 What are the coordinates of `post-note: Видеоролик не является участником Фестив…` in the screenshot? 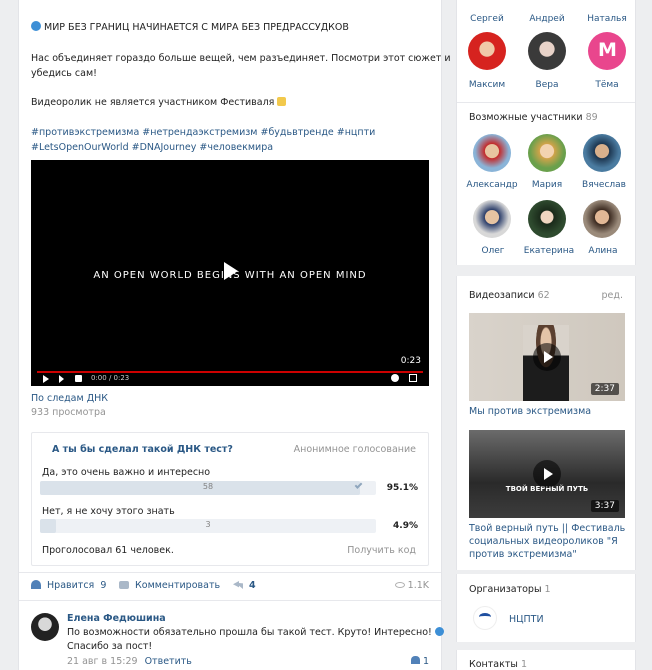 It's located at (159, 102).